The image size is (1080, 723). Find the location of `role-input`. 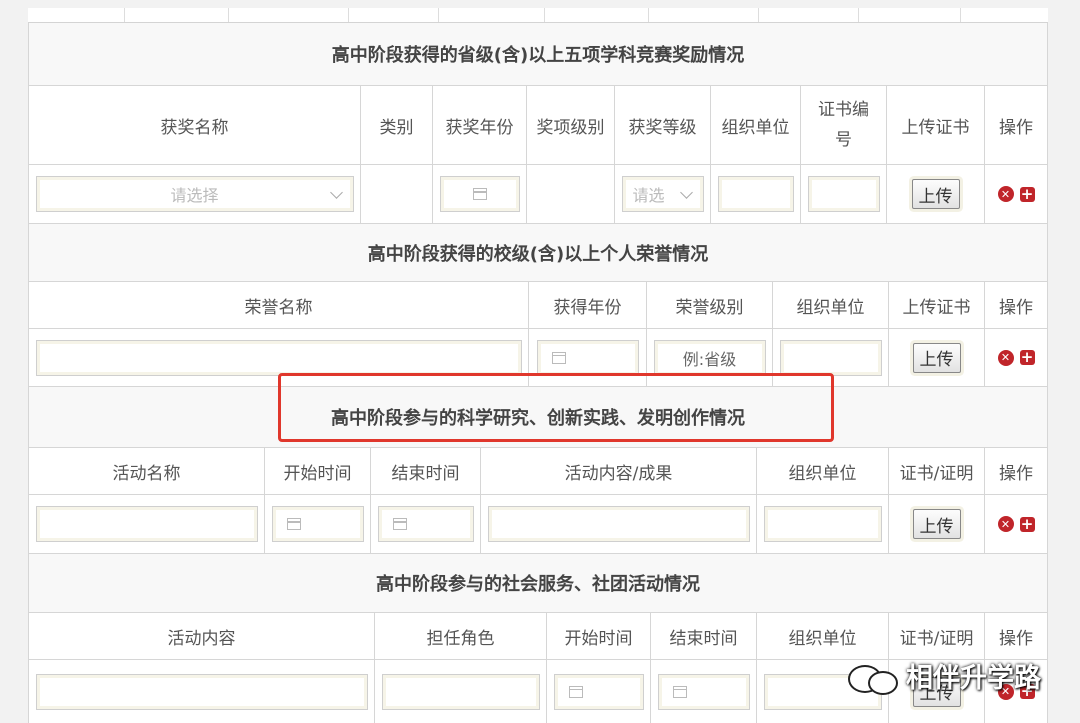

role-input is located at coordinates (460, 691).